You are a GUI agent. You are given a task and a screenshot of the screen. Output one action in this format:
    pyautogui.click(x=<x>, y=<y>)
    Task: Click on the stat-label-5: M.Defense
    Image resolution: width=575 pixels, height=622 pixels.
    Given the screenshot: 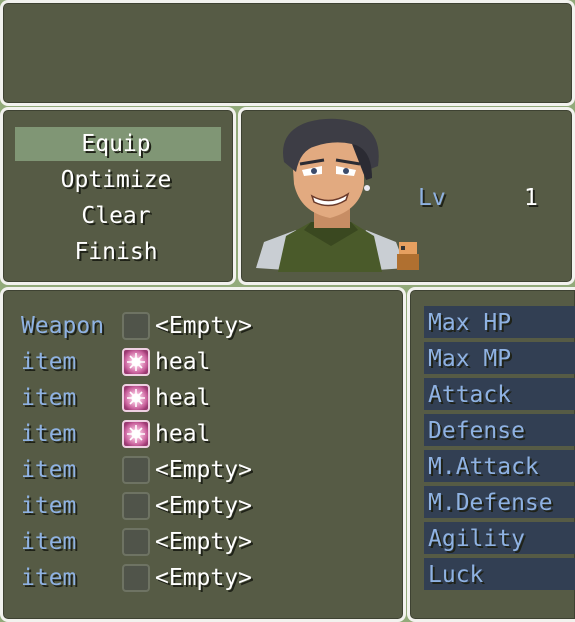 What is the action you would take?
    pyautogui.click(x=490, y=503)
    